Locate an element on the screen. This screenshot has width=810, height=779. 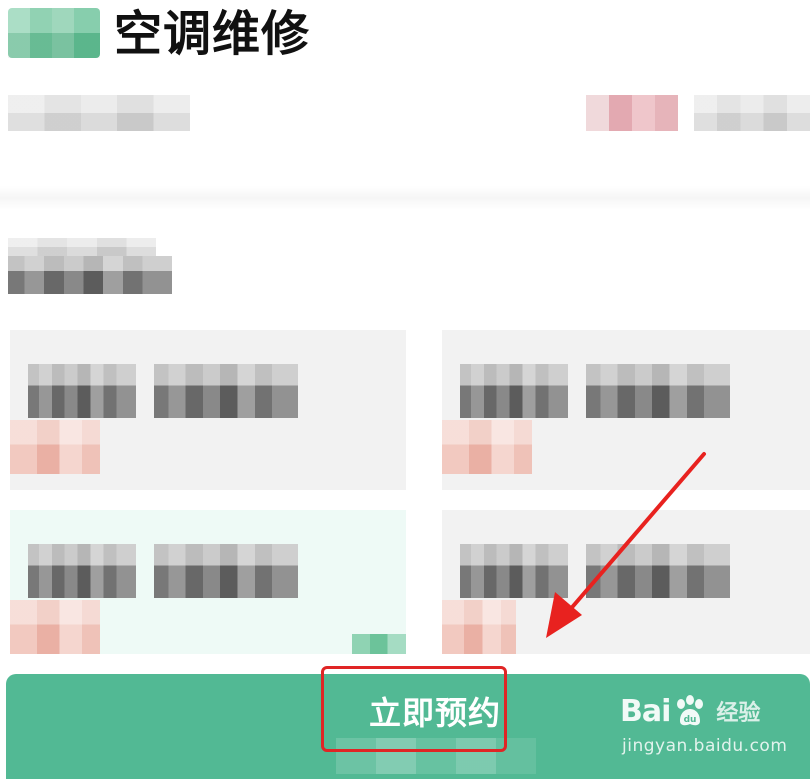
redacted-section-heading is located at coordinates (90, 275).